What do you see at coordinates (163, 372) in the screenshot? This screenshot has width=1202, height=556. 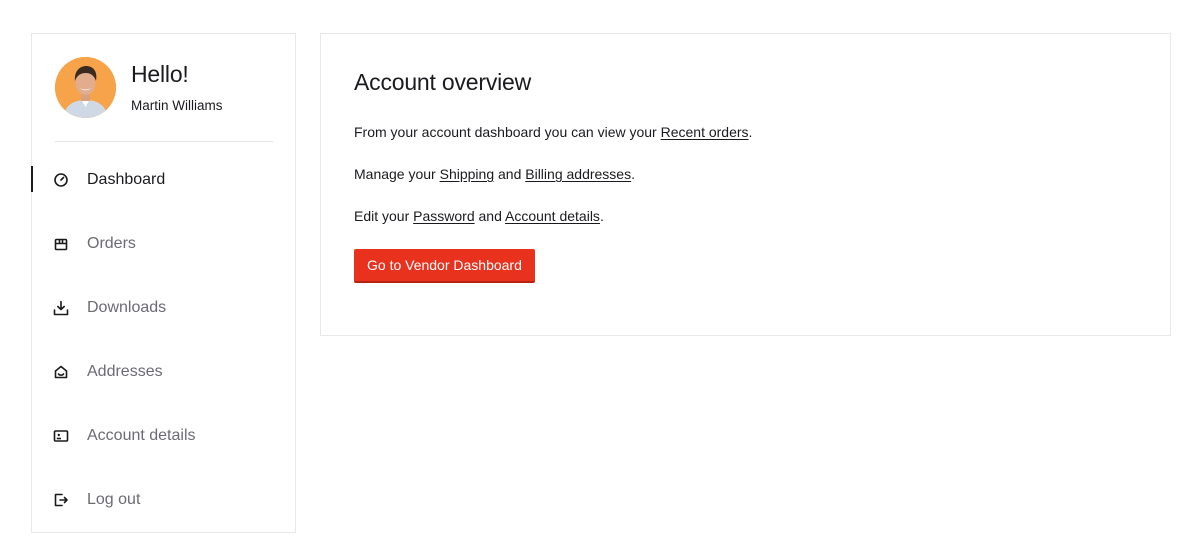 I see `nav-item-addresses: Addresses` at bounding box center [163, 372].